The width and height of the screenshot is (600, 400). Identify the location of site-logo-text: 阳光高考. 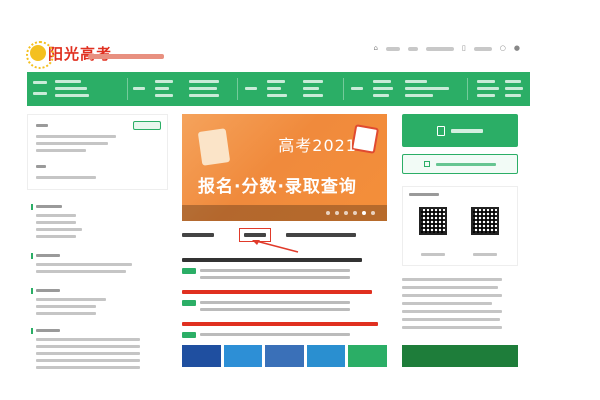
(80, 53).